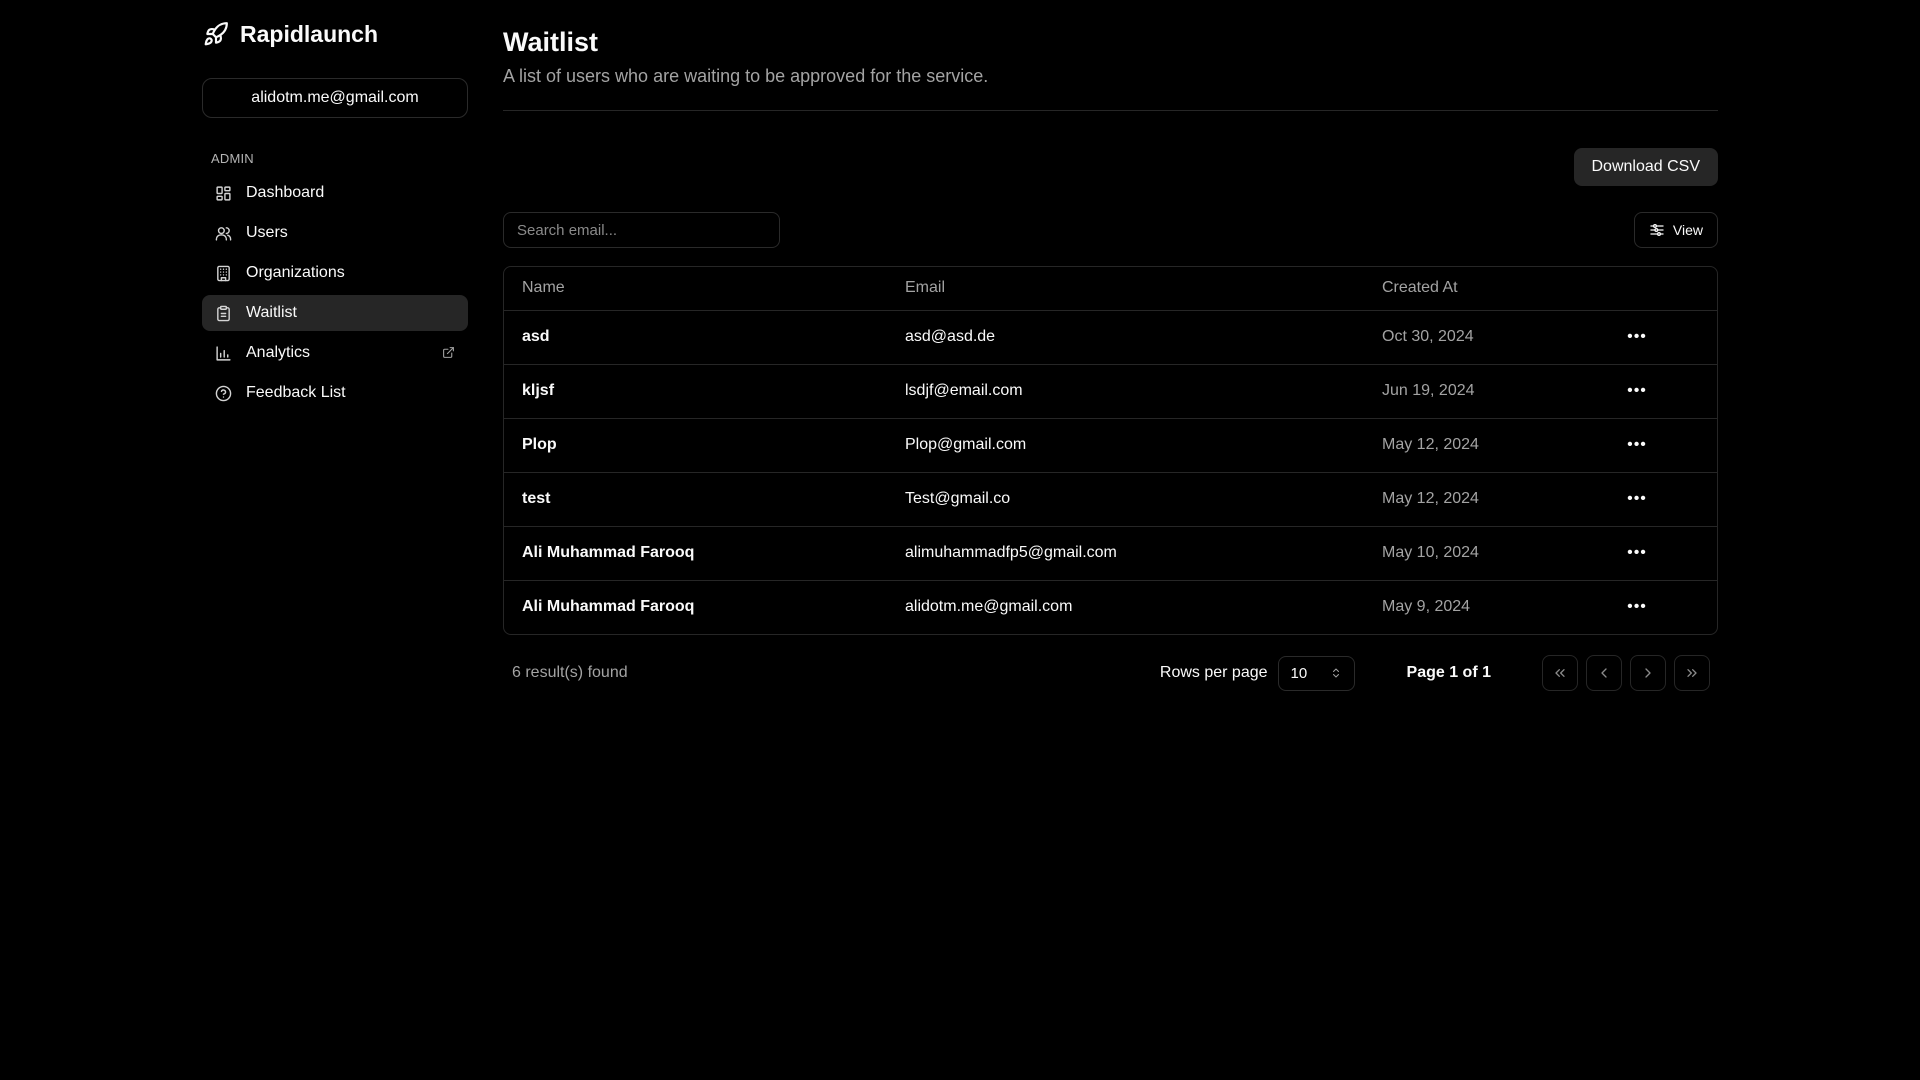 This screenshot has width=1920, height=1080. What do you see at coordinates (1492, 288) in the screenshot?
I see `column-header-created-at: Created At` at bounding box center [1492, 288].